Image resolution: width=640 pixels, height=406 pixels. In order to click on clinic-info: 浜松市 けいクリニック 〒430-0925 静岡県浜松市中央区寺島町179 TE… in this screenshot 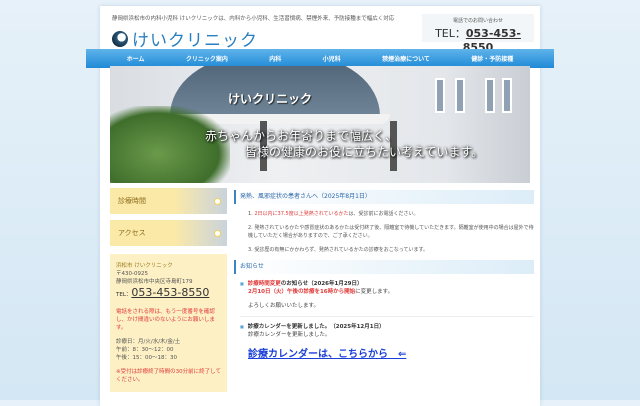, I will do `click(168, 323)`.